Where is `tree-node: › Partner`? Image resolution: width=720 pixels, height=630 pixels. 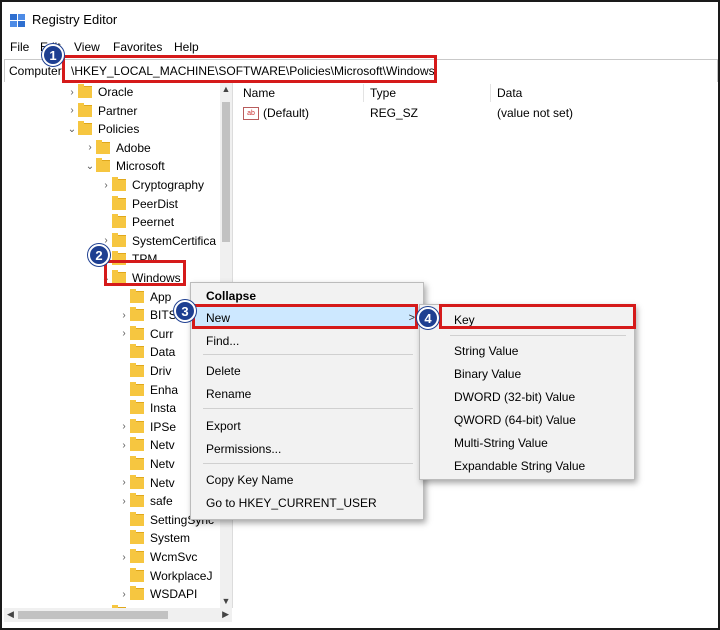
tree-node: › Partner is located at coordinates (101, 111).